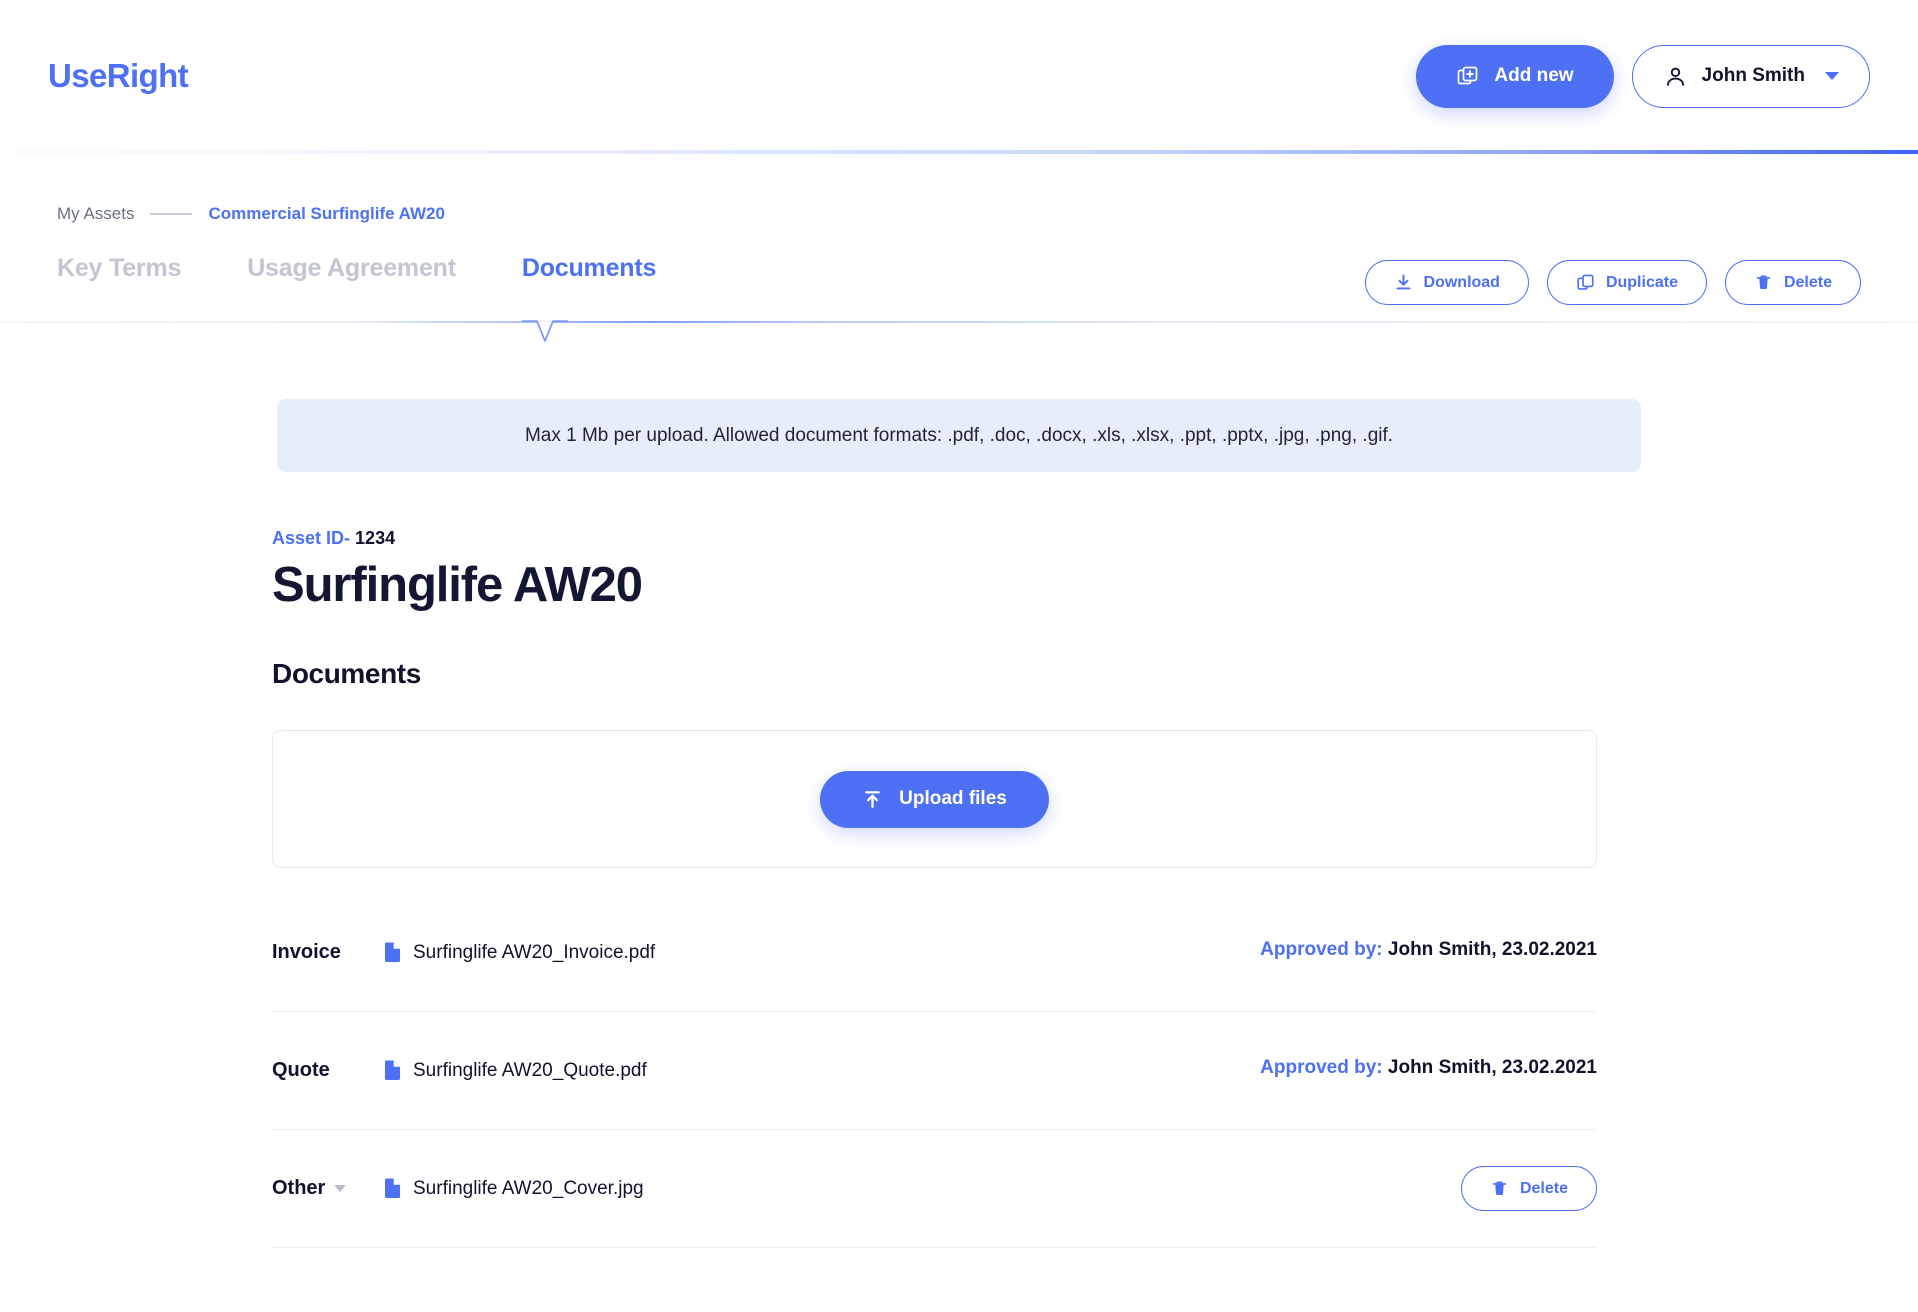 The width and height of the screenshot is (1918, 1312). Describe the element at coordinates (326, 214) in the screenshot. I see `breadcrumb-current: Commercial Surfinglife AW20` at that location.